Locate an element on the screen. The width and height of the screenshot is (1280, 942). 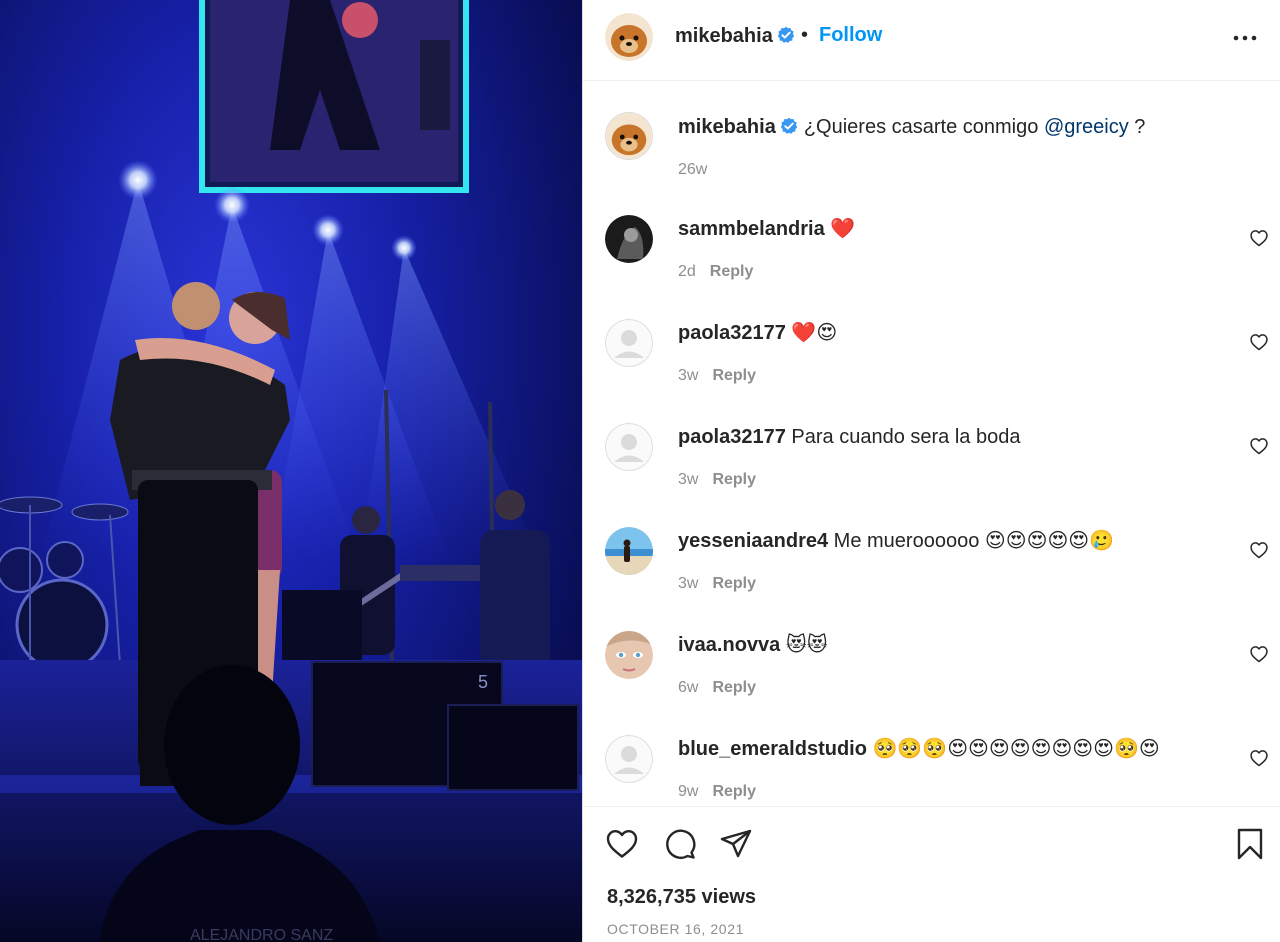
comment-emojis: ❤️😍 is located at coordinates (814, 333).